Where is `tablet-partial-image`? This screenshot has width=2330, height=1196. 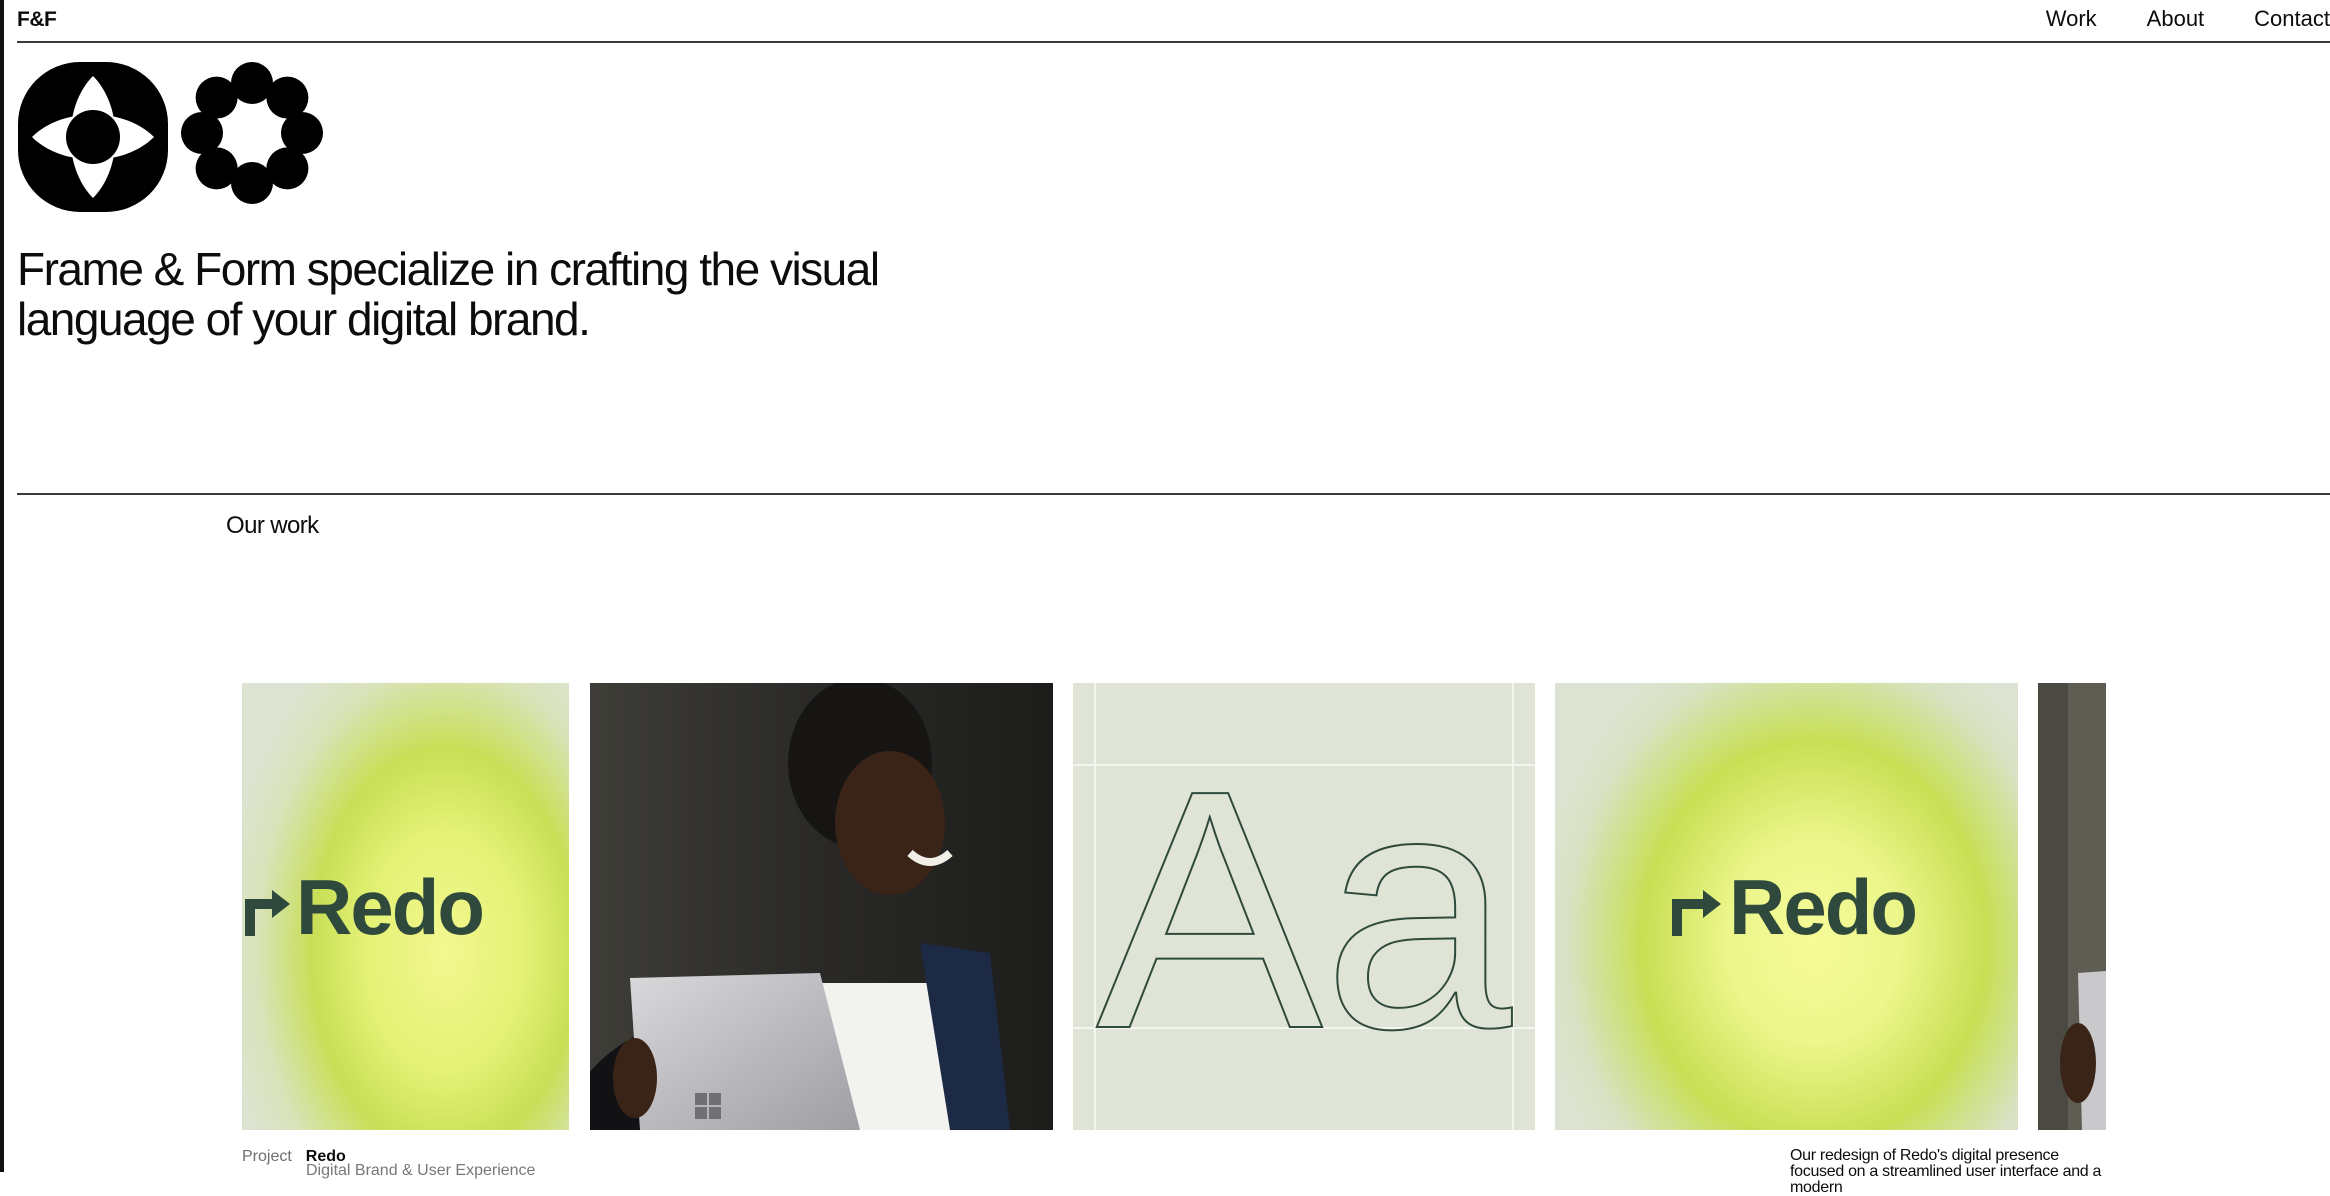 tablet-partial-image is located at coordinates (2072, 906).